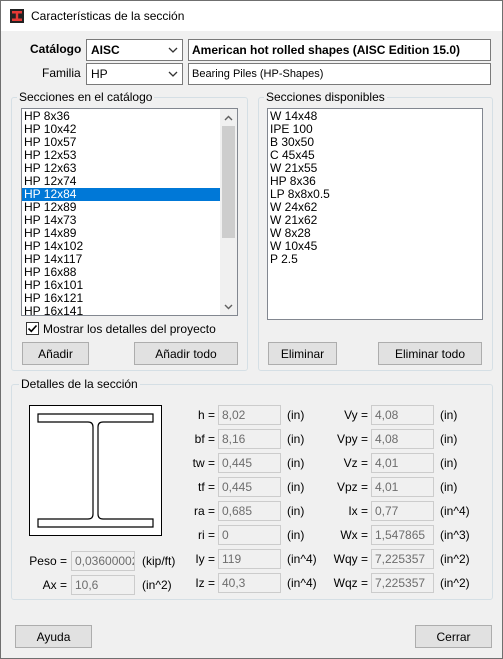 The width and height of the screenshot is (503, 659). I want to click on add-all-button: Añadir todo, so click(186, 353).